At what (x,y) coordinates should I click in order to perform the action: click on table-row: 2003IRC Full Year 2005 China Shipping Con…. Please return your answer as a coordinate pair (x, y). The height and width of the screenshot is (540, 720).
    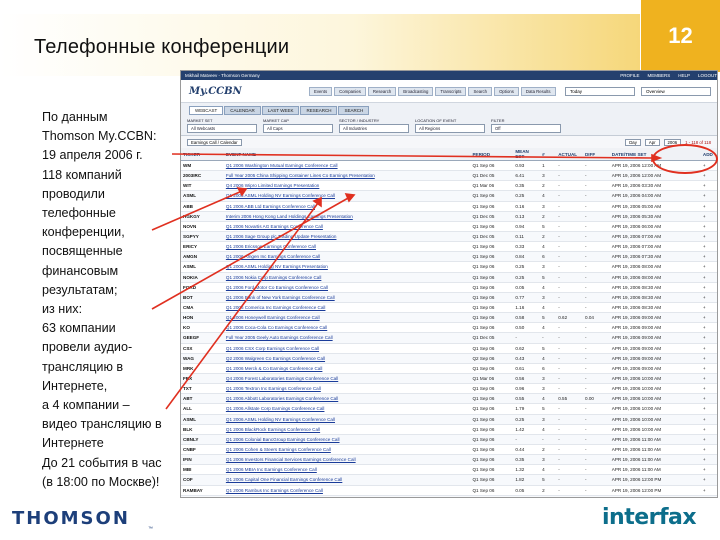
    Looking at the image, I should click on (449, 176).